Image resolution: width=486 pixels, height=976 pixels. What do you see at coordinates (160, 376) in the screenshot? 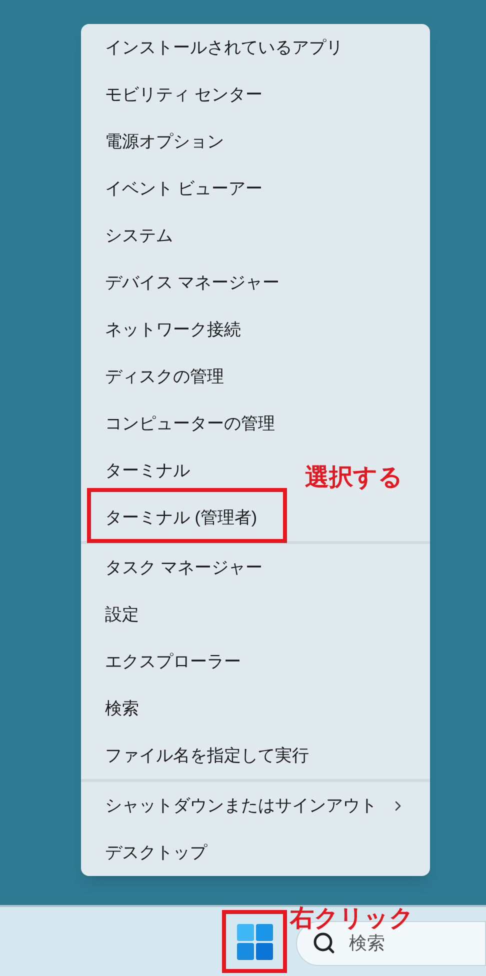
I see `menu-item: ディスクの管理` at bounding box center [160, 376].